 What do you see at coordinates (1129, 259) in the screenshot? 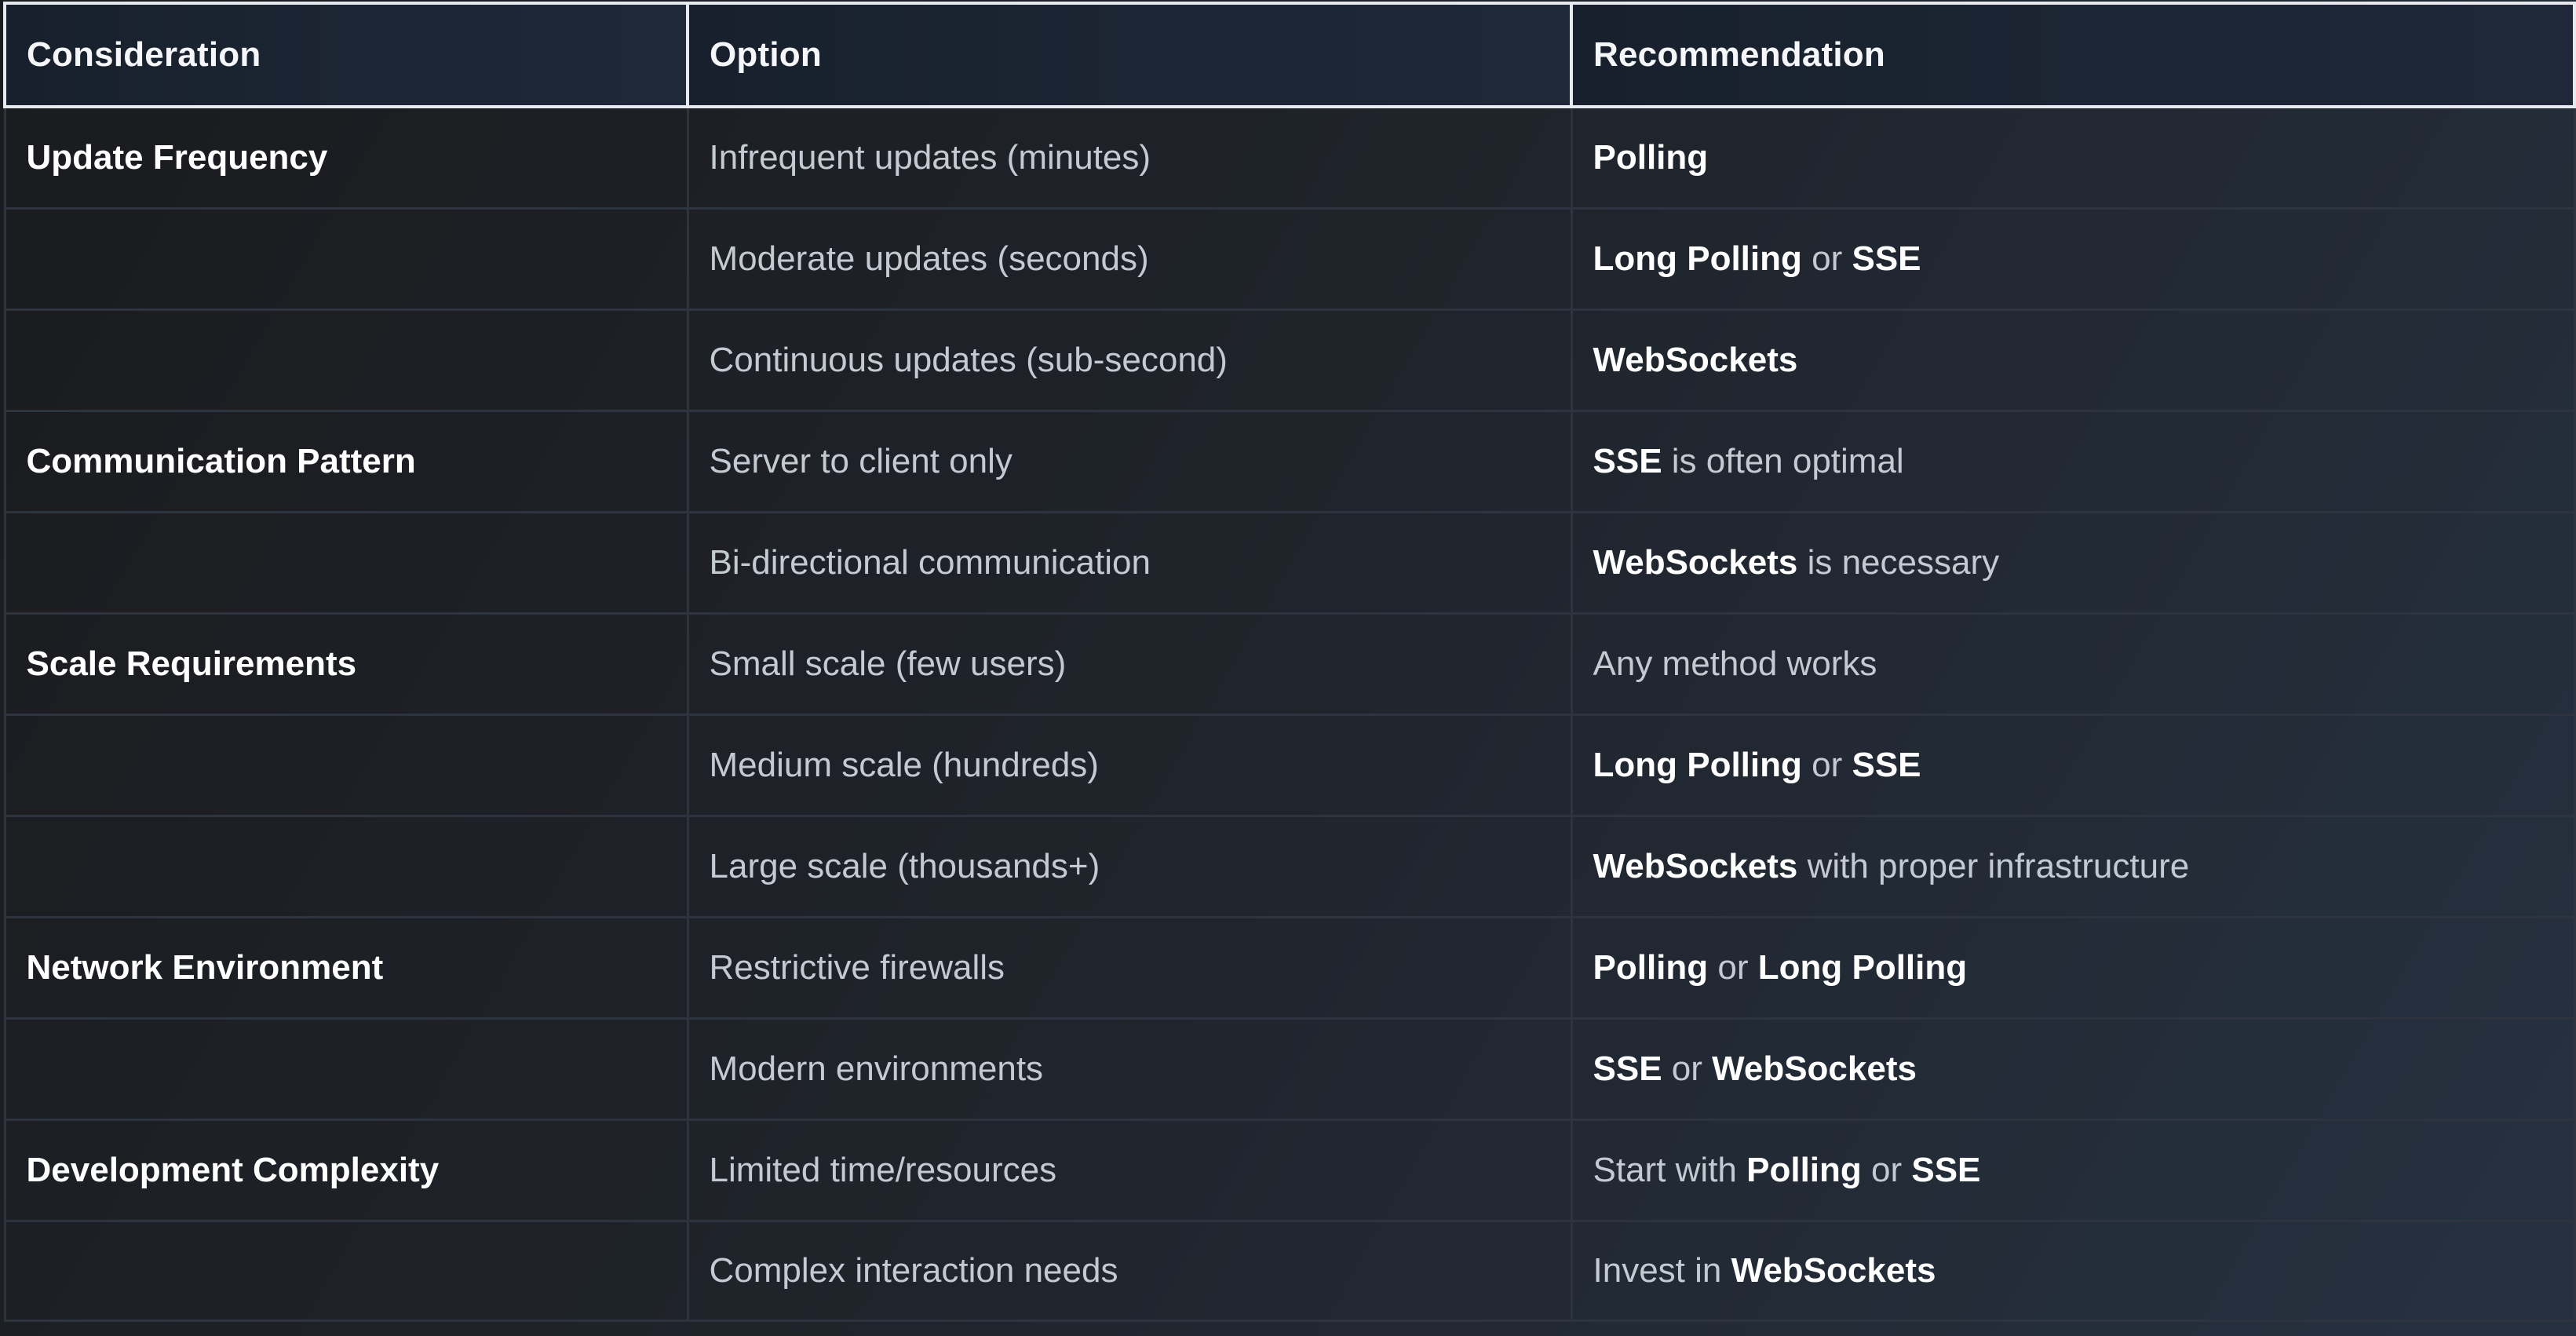
I see `option-cell: Moderate updates (seconds)` at bounding box center [1129, 259].